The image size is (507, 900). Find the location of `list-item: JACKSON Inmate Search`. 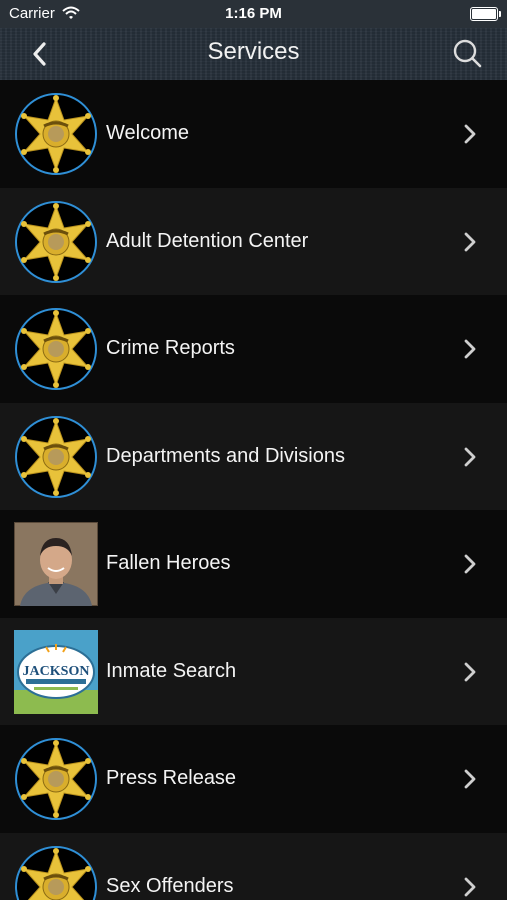

list-item: JACKSON Inmate Search is located at coordinates (253, 671).